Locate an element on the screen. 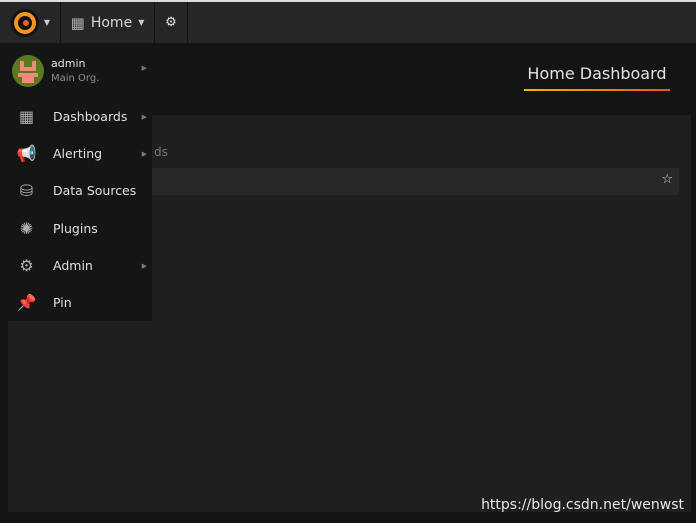 The width and height of the screenshot is (696, 523). top-navbar: ▼ ▦ Home ▼ ⚙ is located at coordinates (348, 21).